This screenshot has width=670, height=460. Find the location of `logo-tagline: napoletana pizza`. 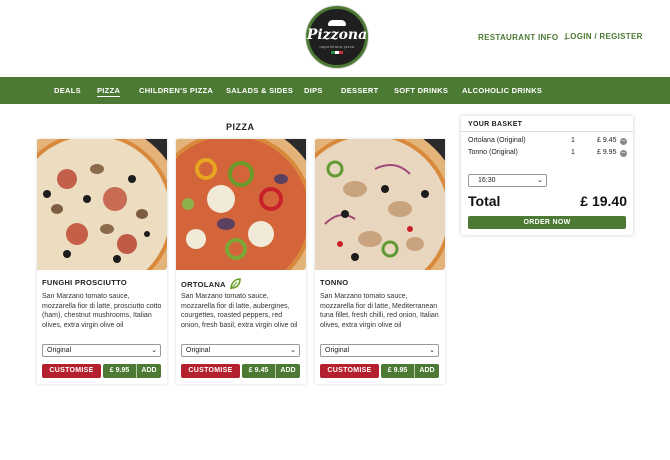

logo-tagline: napoletana pizza is located at coordinates (337, 46).